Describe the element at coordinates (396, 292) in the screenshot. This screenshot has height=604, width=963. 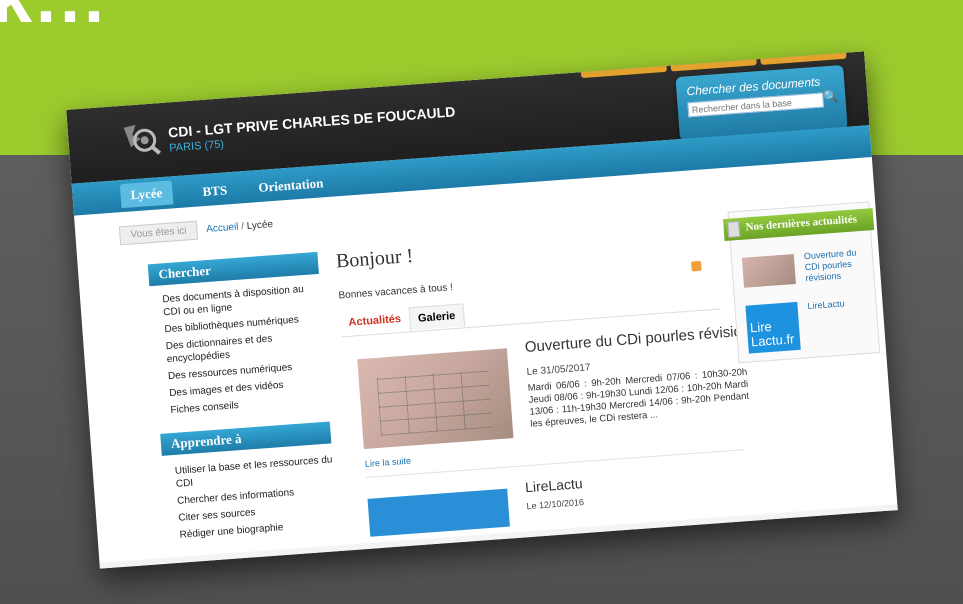
I see `greeting-text: Bonnes vacances à tous !` at that location.